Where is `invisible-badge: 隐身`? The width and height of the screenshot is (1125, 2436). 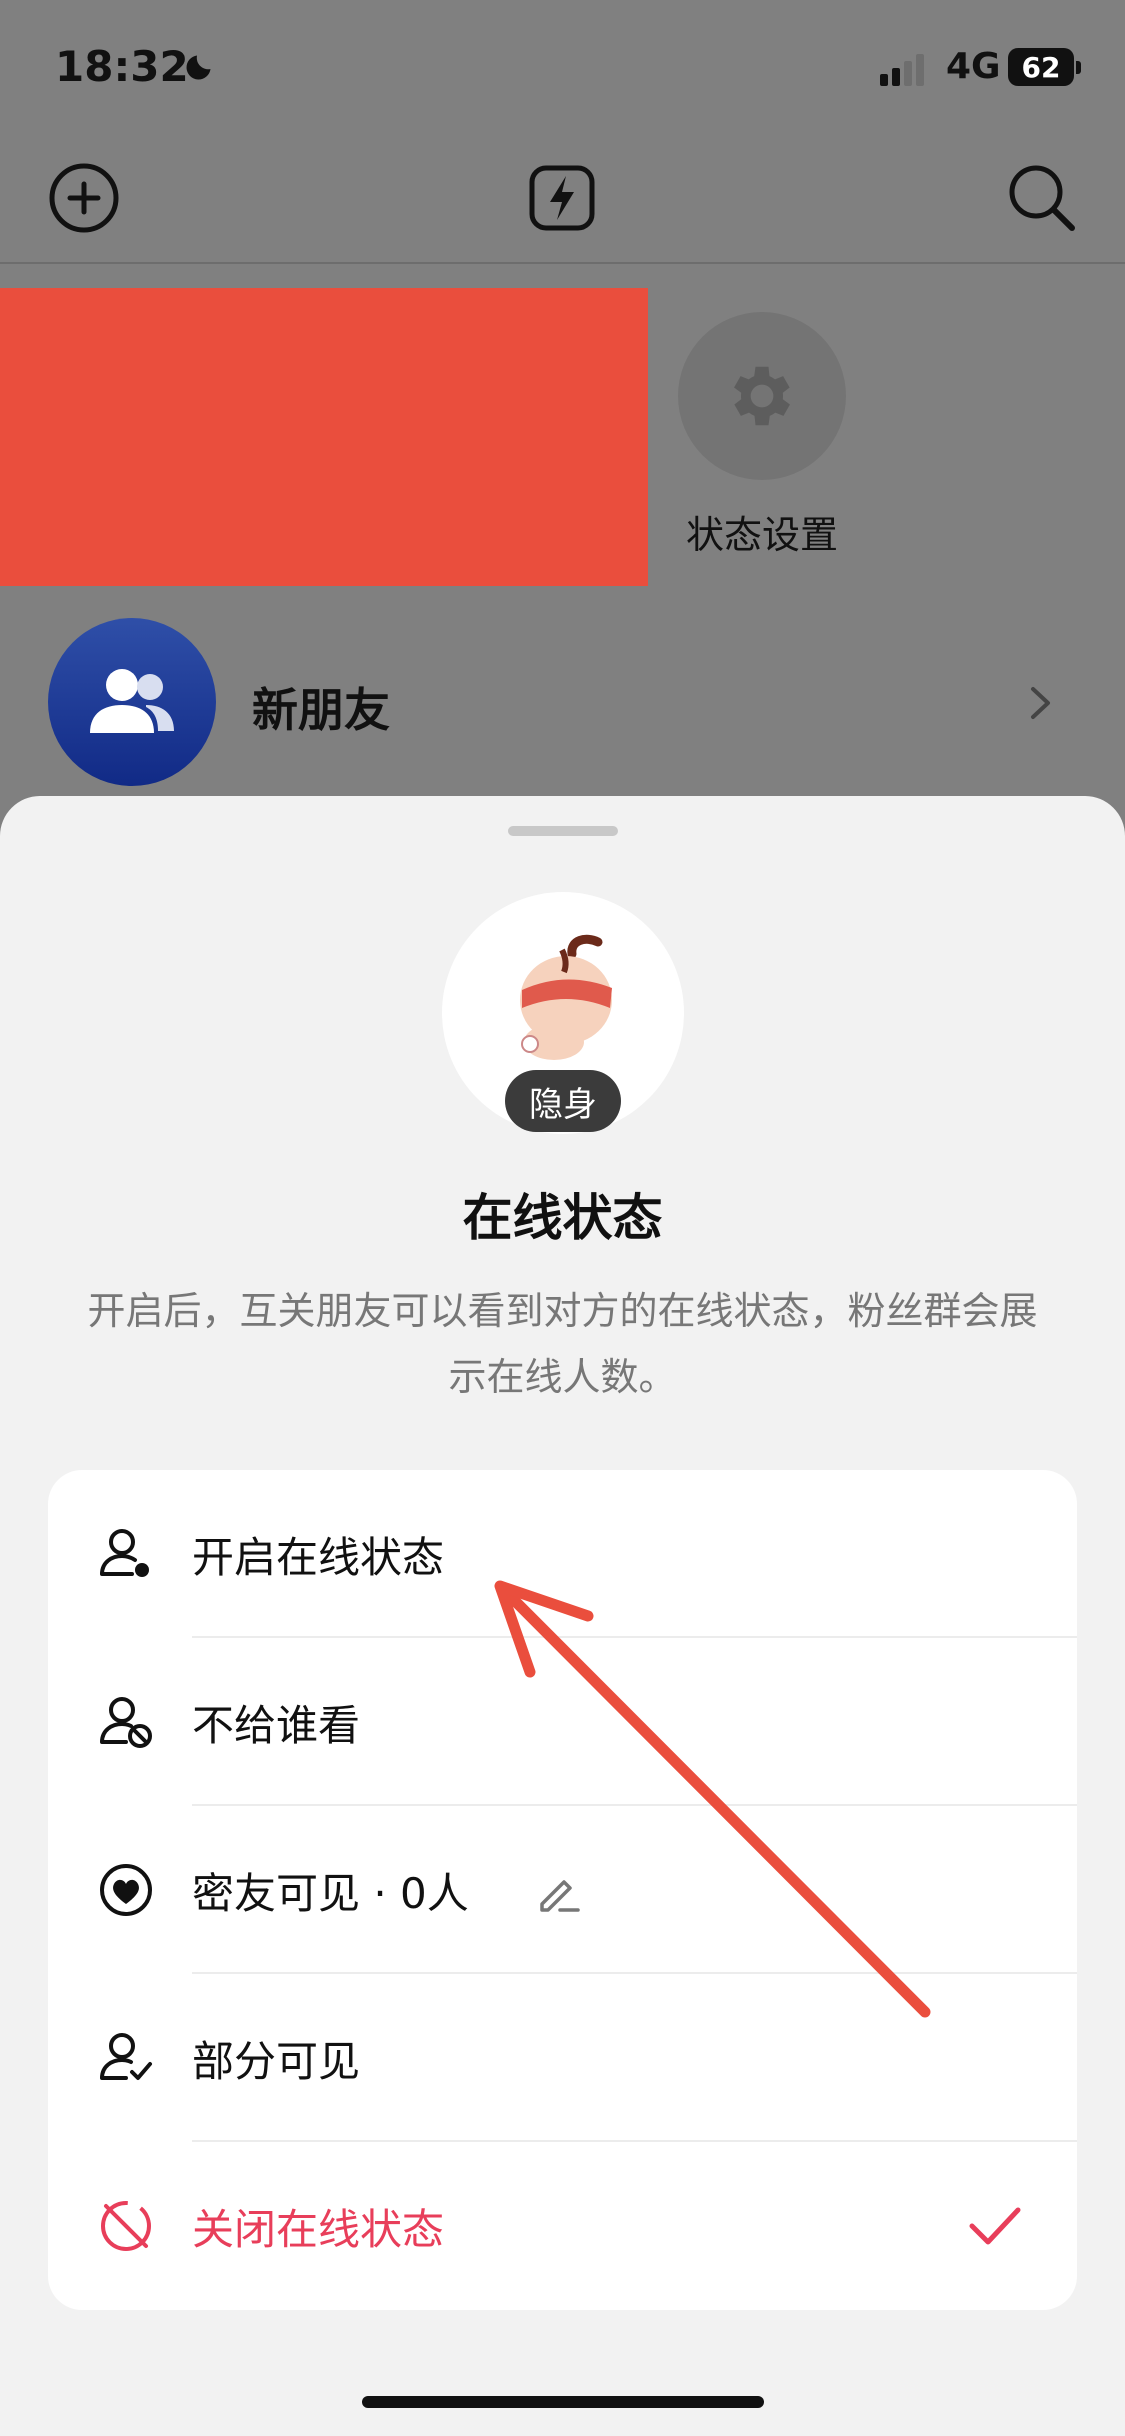
invisible-badge: 隐身 is located at coordinates (563, 1101).